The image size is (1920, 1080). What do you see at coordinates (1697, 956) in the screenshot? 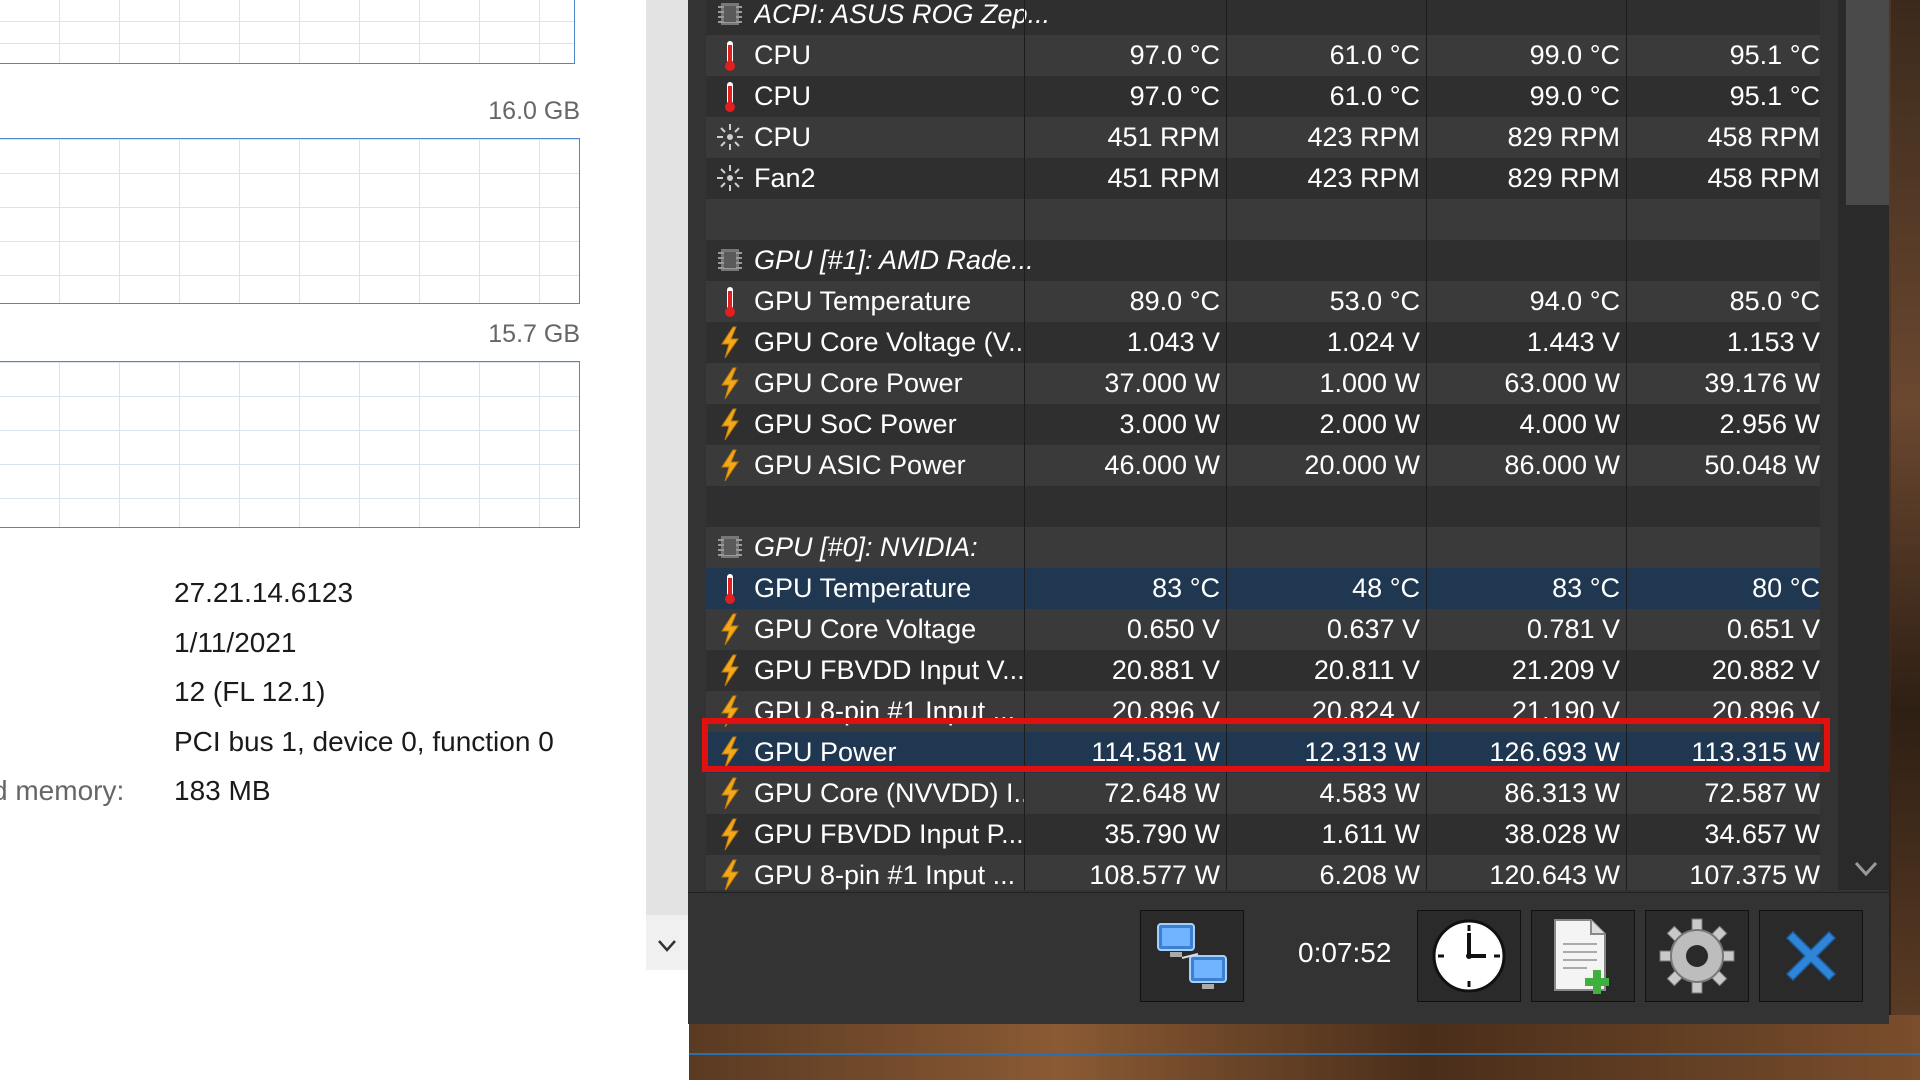
I see `settings-button` at bounding box center [1697, 956].